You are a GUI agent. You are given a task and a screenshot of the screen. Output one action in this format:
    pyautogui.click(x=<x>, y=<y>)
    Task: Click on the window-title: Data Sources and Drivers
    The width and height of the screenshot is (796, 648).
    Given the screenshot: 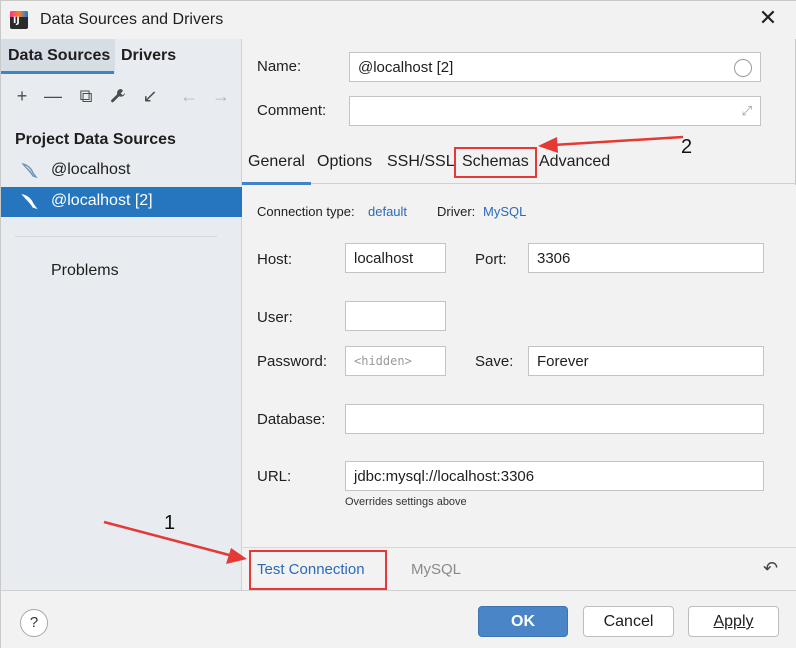 What is the action you would take?
    pyautogui.click(x=132, y=19)
    